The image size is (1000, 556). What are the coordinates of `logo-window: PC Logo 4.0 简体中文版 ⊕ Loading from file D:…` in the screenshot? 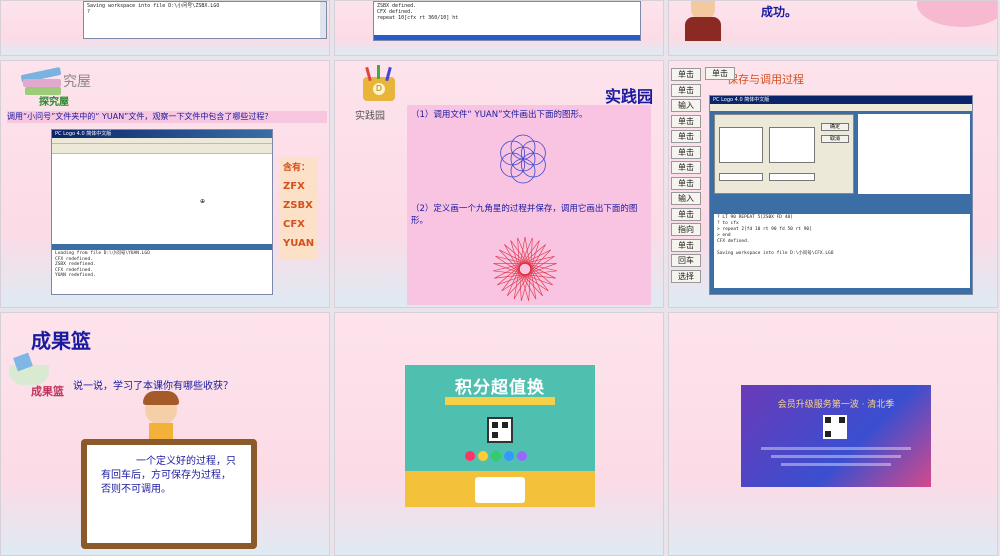 It's located at (162, 212).